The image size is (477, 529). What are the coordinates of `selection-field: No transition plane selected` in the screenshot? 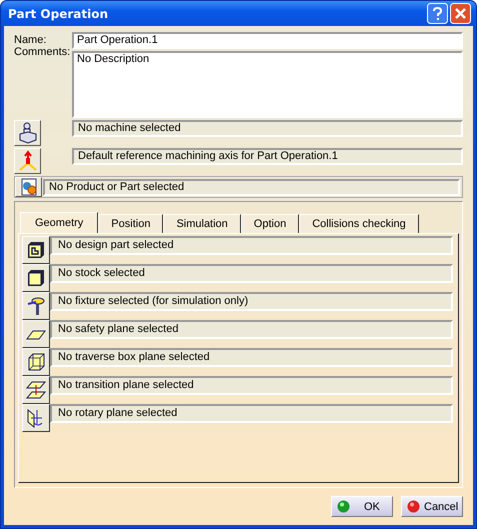 It's located at (251, 385).